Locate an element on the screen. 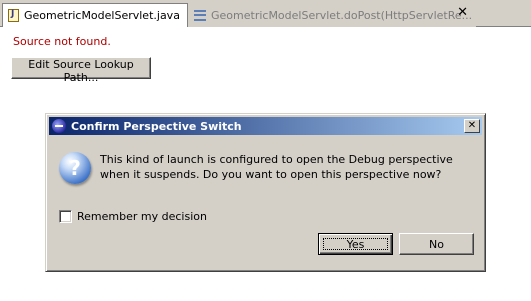  remember-decision-option: Remember my decision is located at coordinates (133, 216).